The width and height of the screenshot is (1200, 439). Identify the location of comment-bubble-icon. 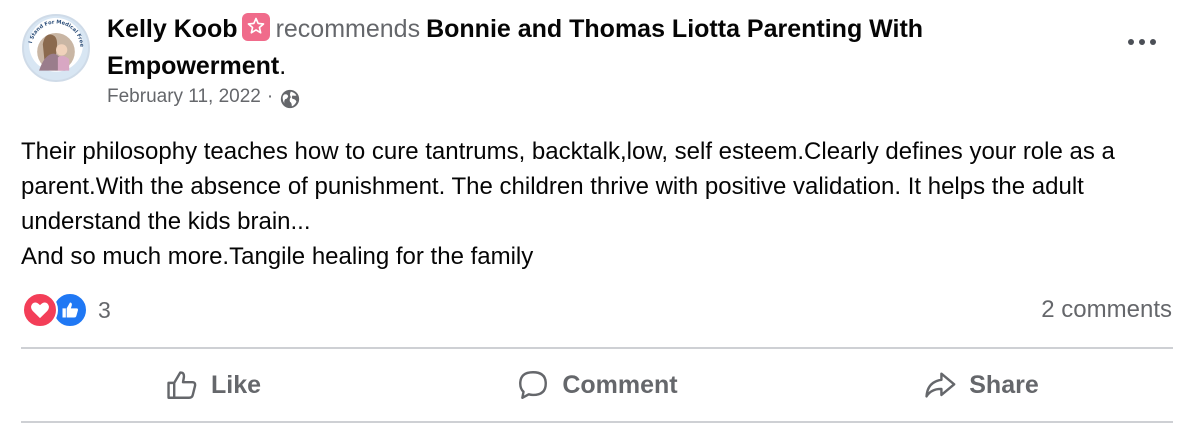
(533, 385).